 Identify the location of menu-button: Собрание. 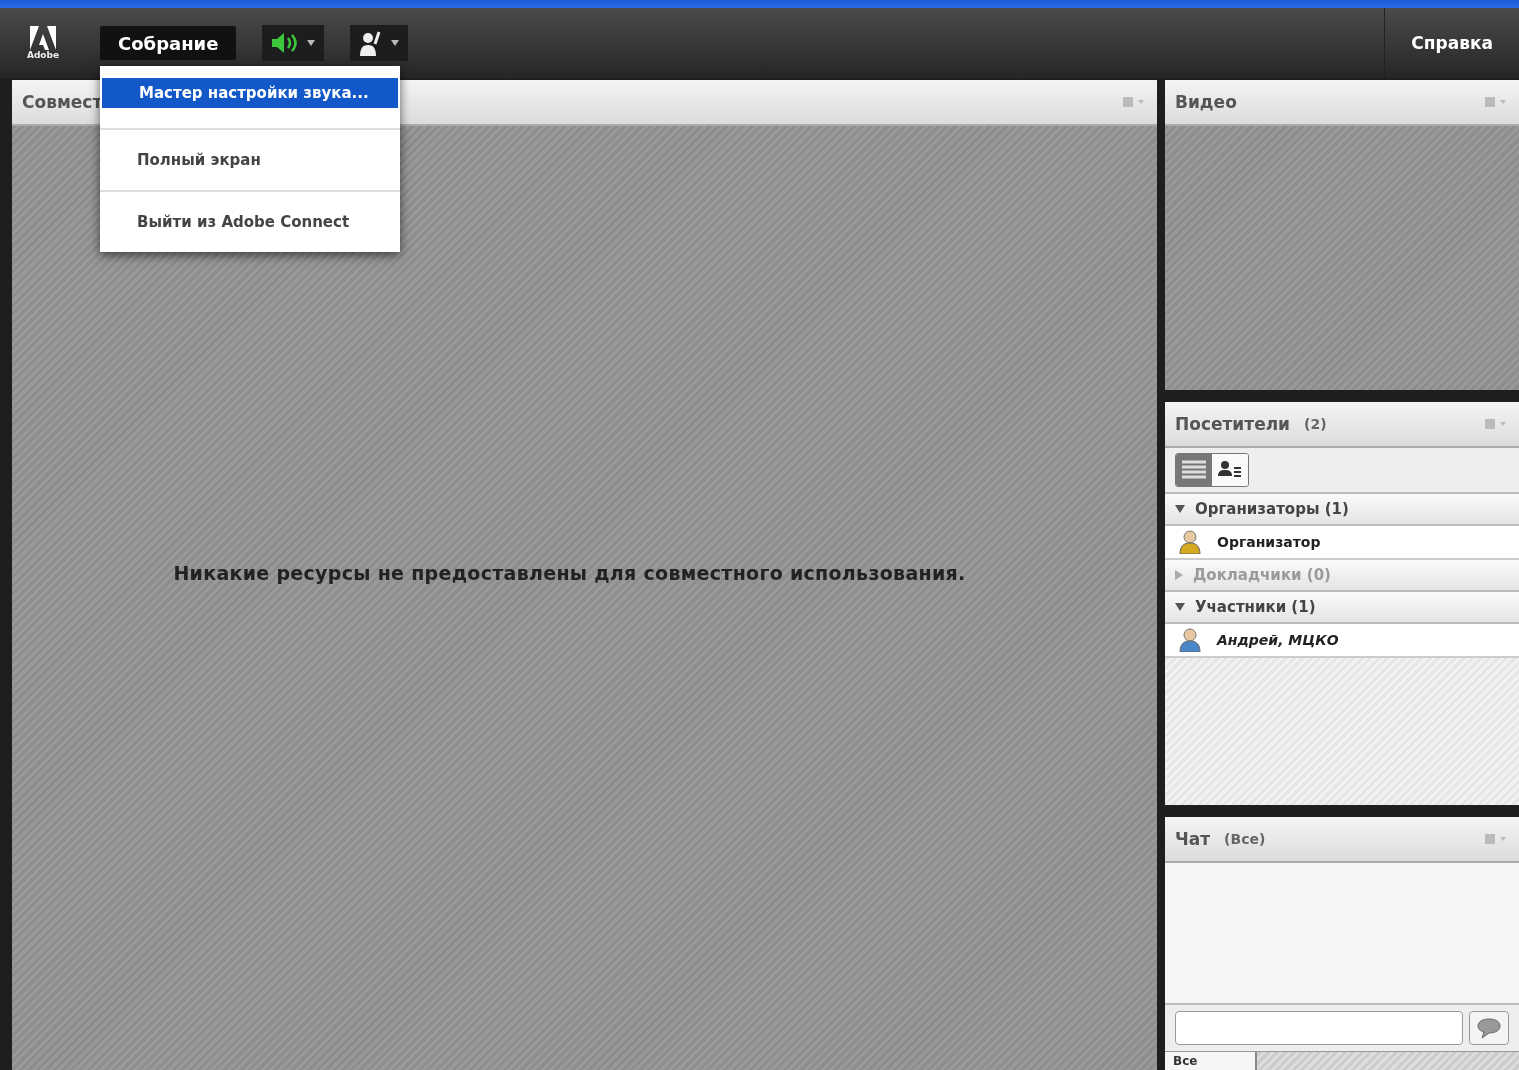
(168, 43).